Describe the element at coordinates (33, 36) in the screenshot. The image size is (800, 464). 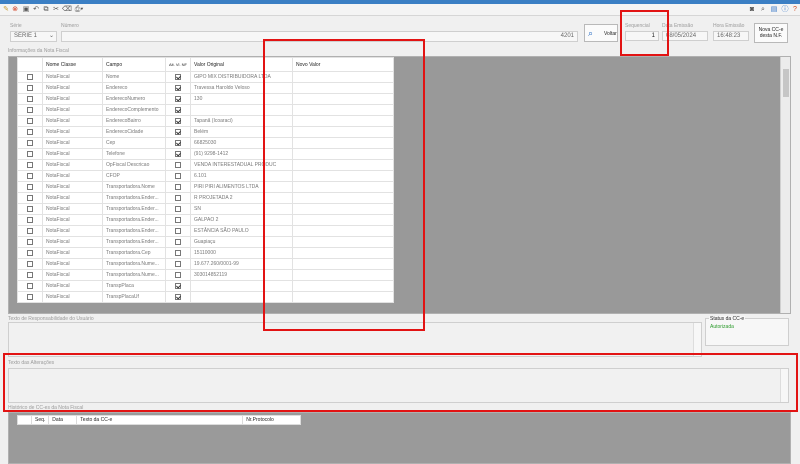
I see `serie-select: SÉRIE 1 ⌄` at that location.